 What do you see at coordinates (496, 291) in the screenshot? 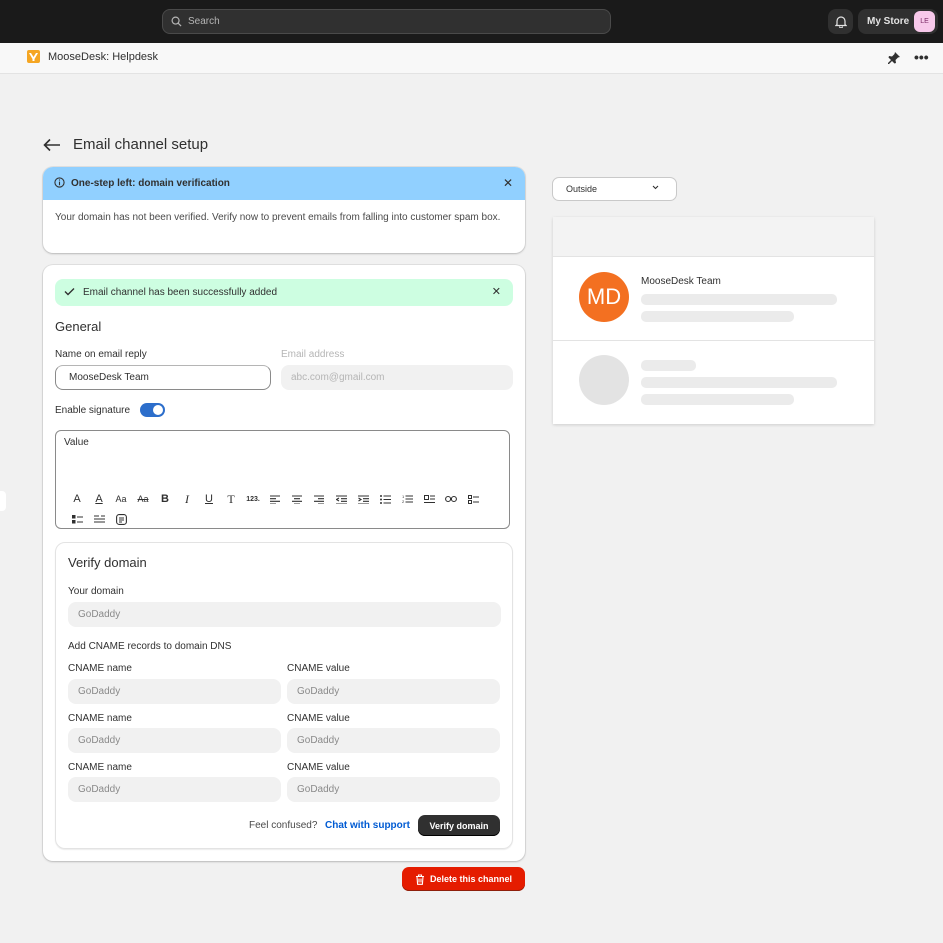
I see `success-close-icon: ✕` at bounding box center [496, 291].